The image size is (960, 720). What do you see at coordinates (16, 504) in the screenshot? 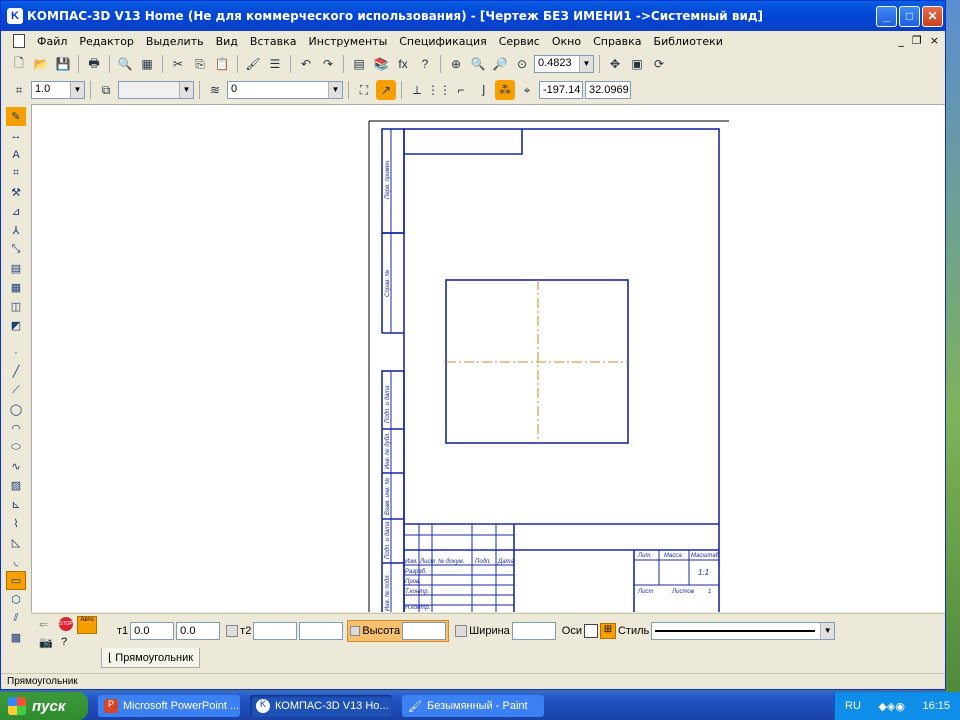
I see `polyline-icon: ⊾` at bounding box center [16, 504].